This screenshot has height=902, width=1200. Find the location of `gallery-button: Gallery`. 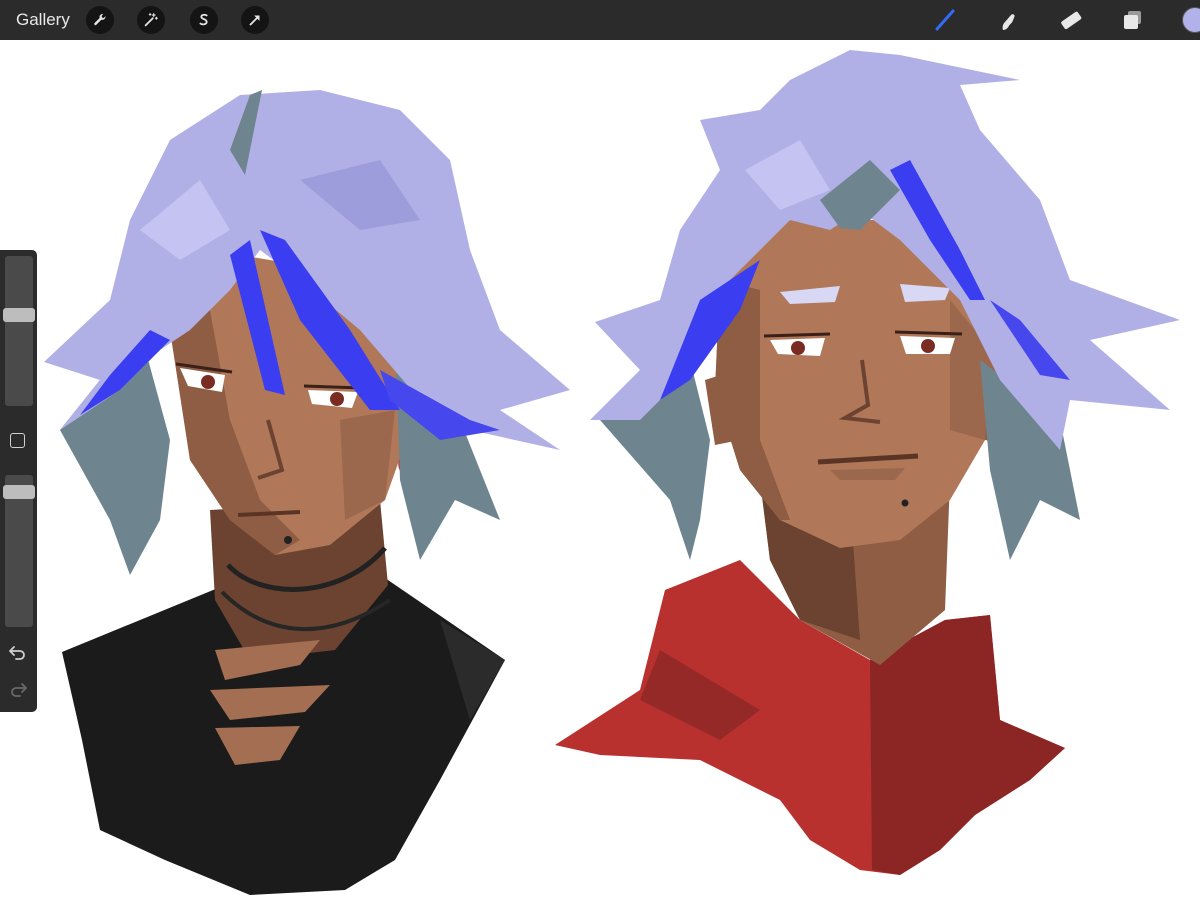

gallery-button: Gallery is located at coordinates (43, 20).